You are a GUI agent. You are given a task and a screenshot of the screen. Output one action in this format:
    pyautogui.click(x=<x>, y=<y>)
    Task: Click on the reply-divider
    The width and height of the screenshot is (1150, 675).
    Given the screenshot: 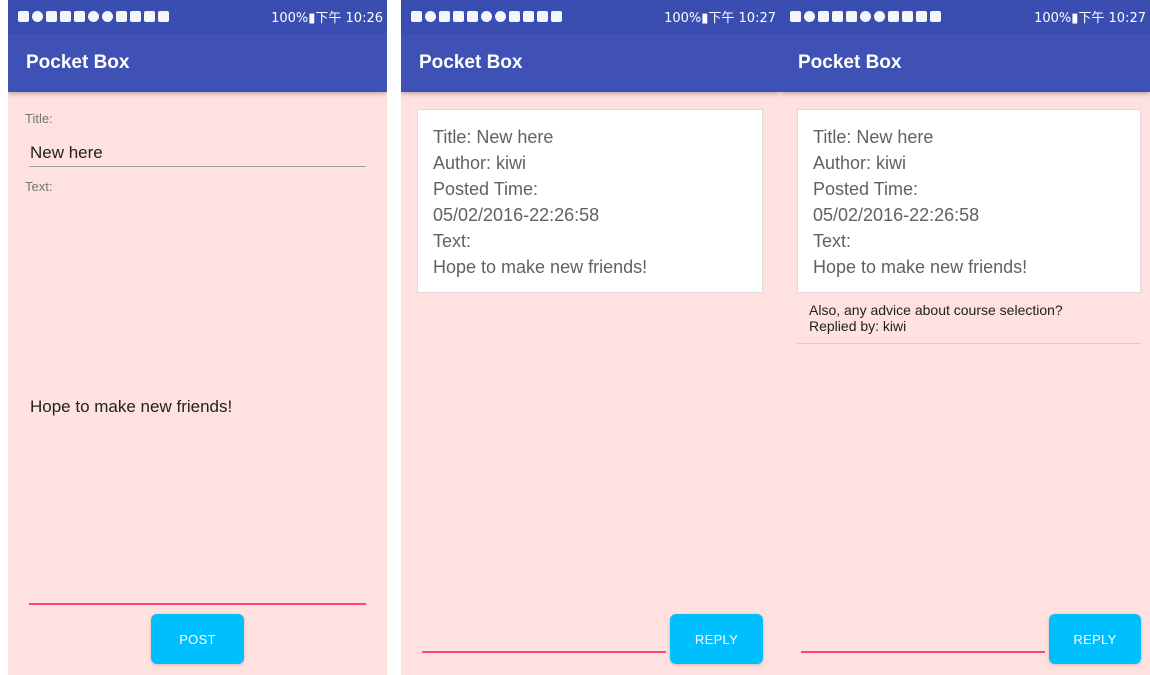 What is the action you would take?
    pyautogui.click(x=969, y=343)
    